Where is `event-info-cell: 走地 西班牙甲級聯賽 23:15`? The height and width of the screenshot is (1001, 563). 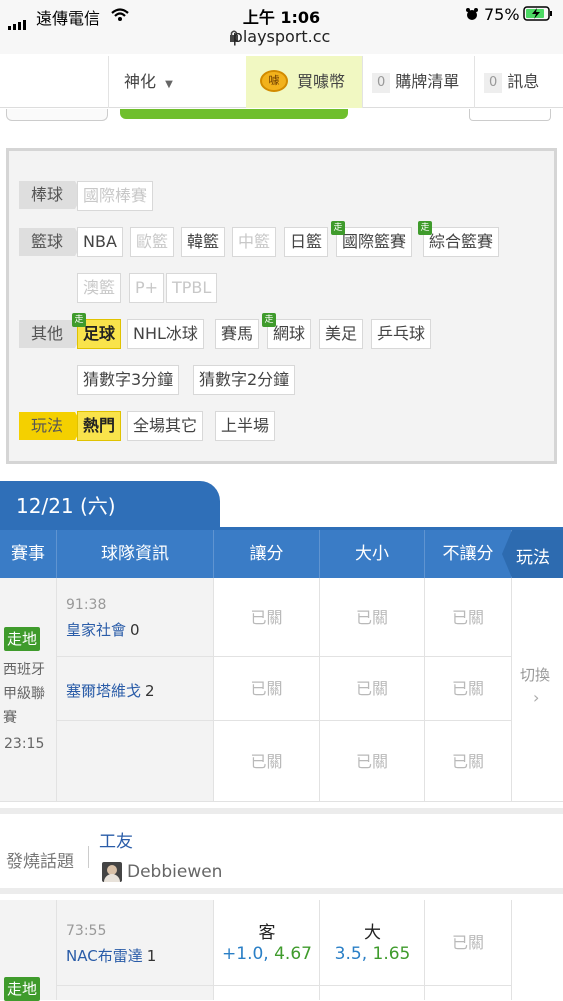 event-info-cell: 走地 西班牙甲級聯賽 23:15 is located at coordinates (28, 690).